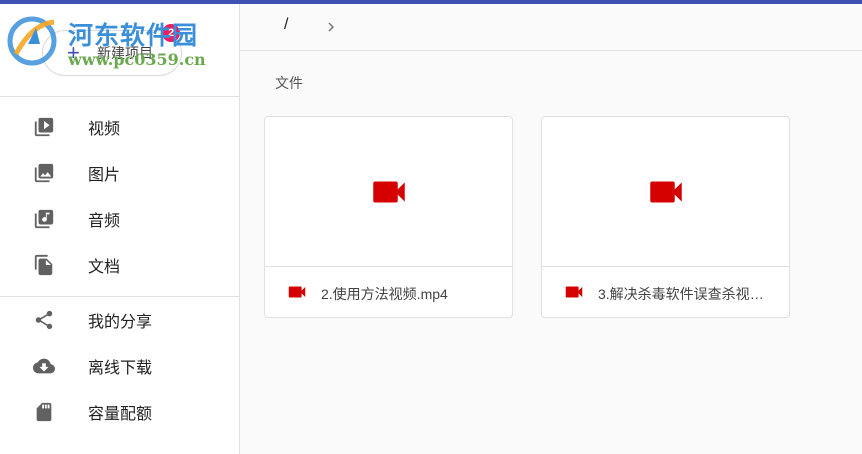 This screenshot has width=862, height=454. What do you see at coordinates (120, 96) in the screenshot?
I see `sidebar-divider` at bounding box center [120, 96].